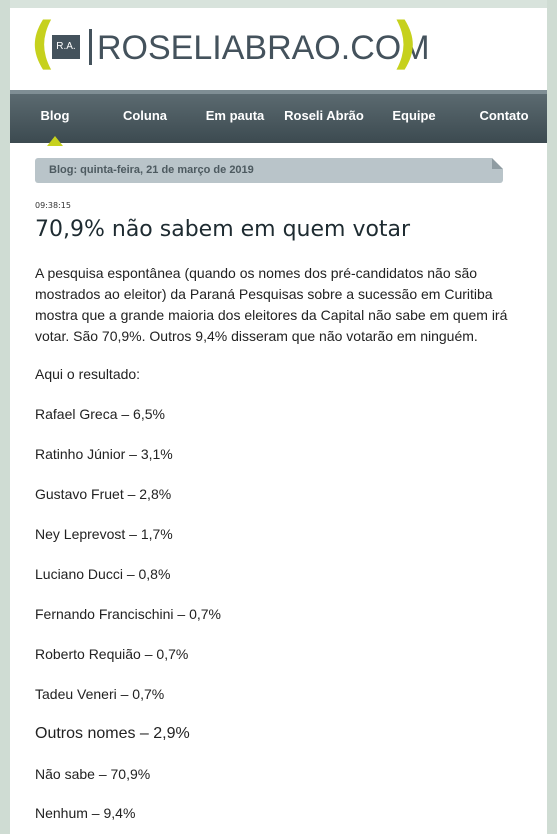 Image resolution: width=557 pixels, height=834 pixels. I want to click on date-heading: Blog: quinta-feira, 21 de março de 2019, so click(151, 170).